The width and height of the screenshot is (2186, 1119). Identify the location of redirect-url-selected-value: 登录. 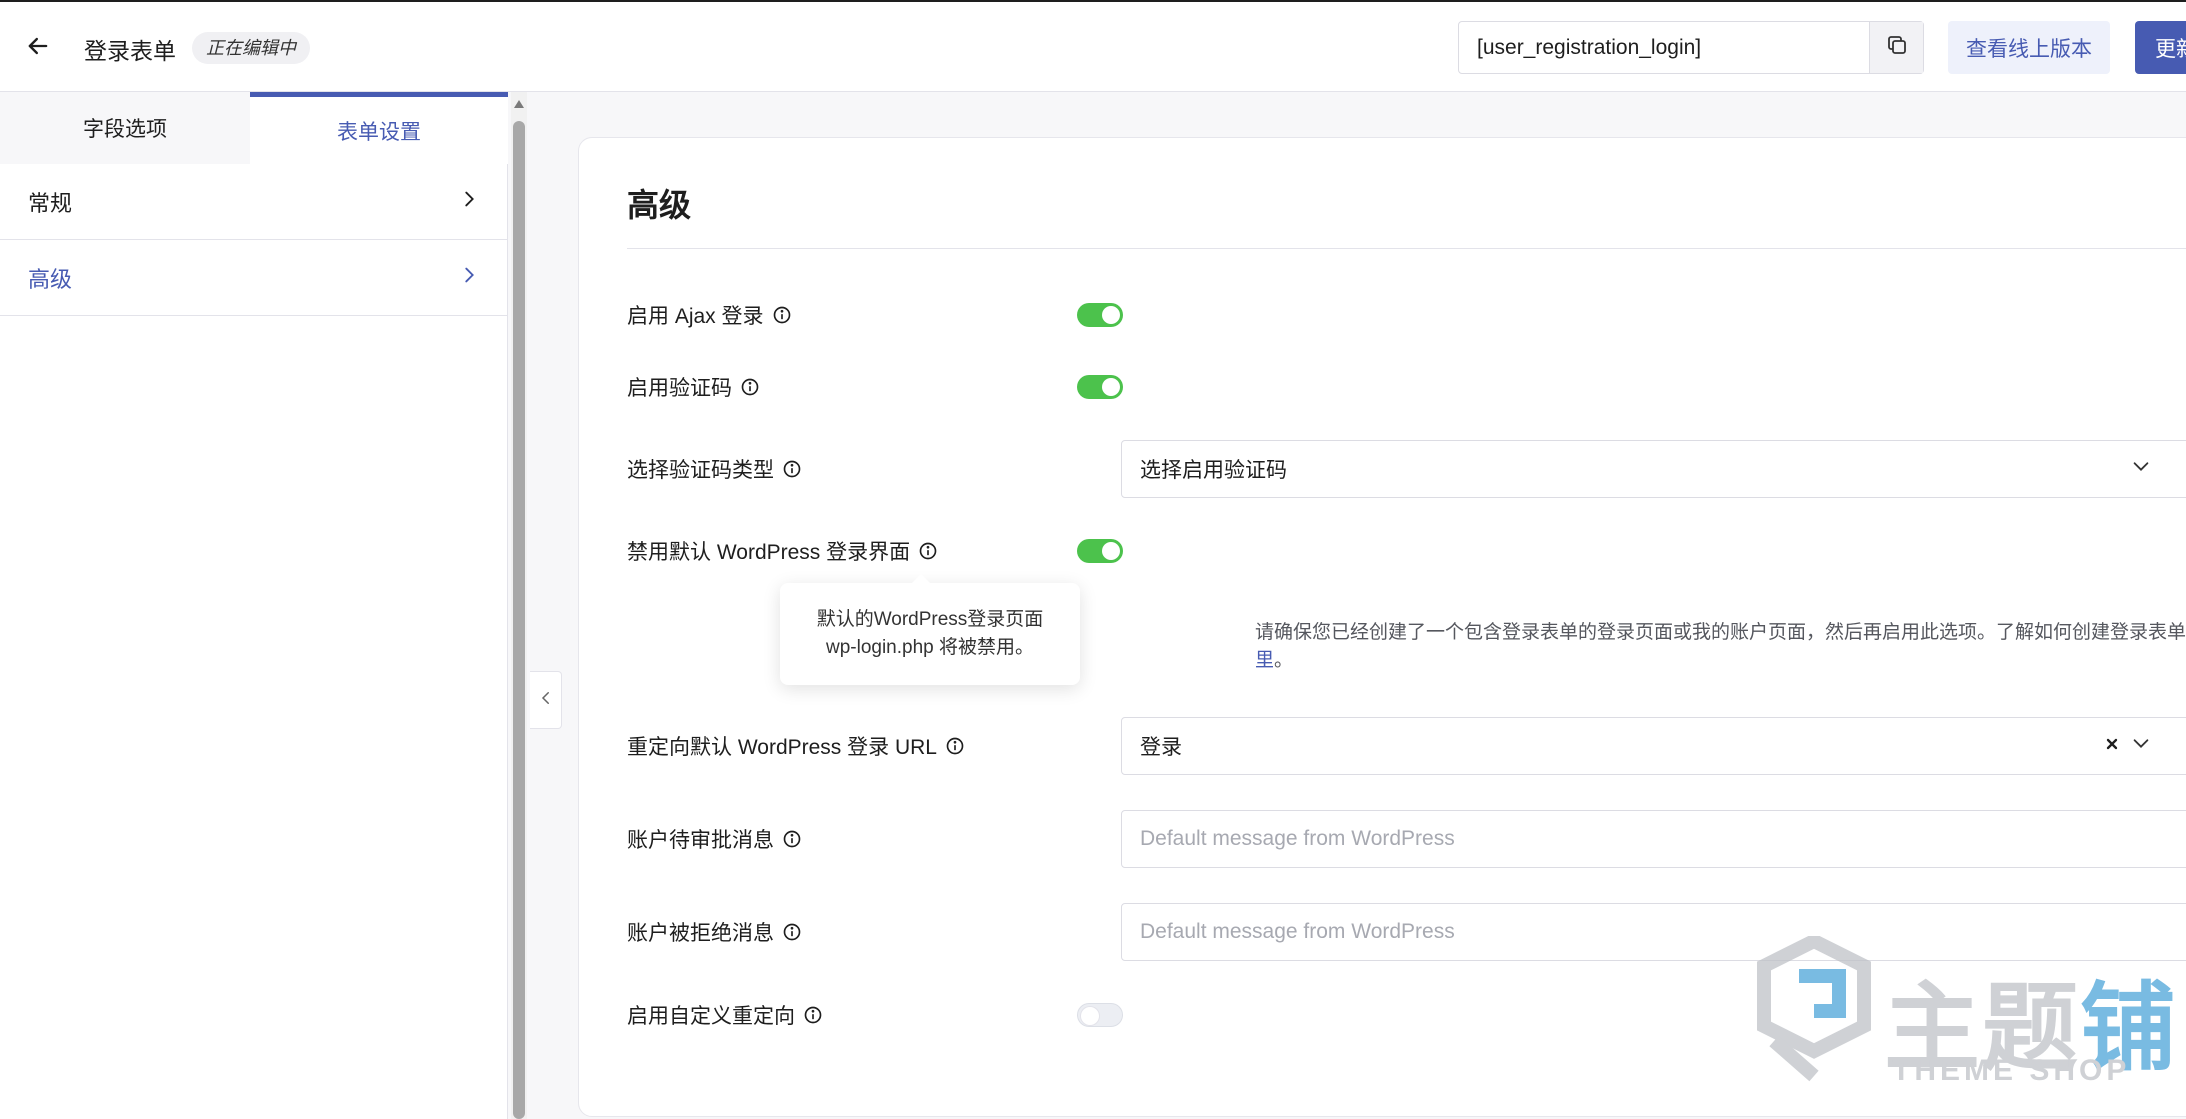
(1161, 747).